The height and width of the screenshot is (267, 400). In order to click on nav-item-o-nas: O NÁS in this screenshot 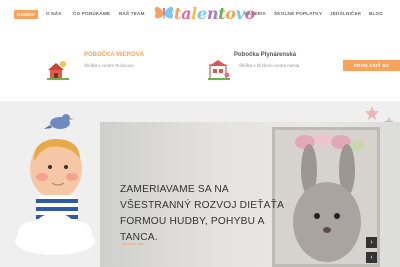, I will do `click(54, 13)`.